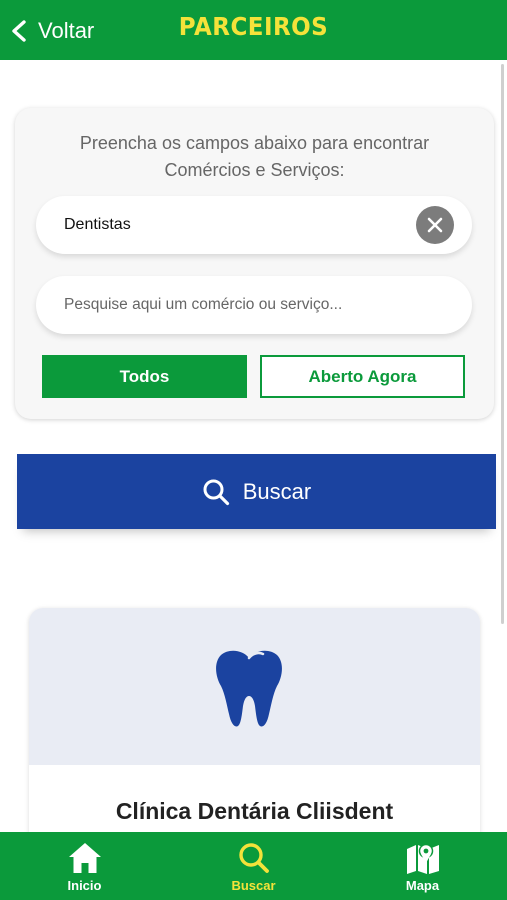 The width and height of the screenshot is (507, 900). Describe the element at coordinates (254, 225) in the screenshot. I see `category-field: Dentistas` at that location.